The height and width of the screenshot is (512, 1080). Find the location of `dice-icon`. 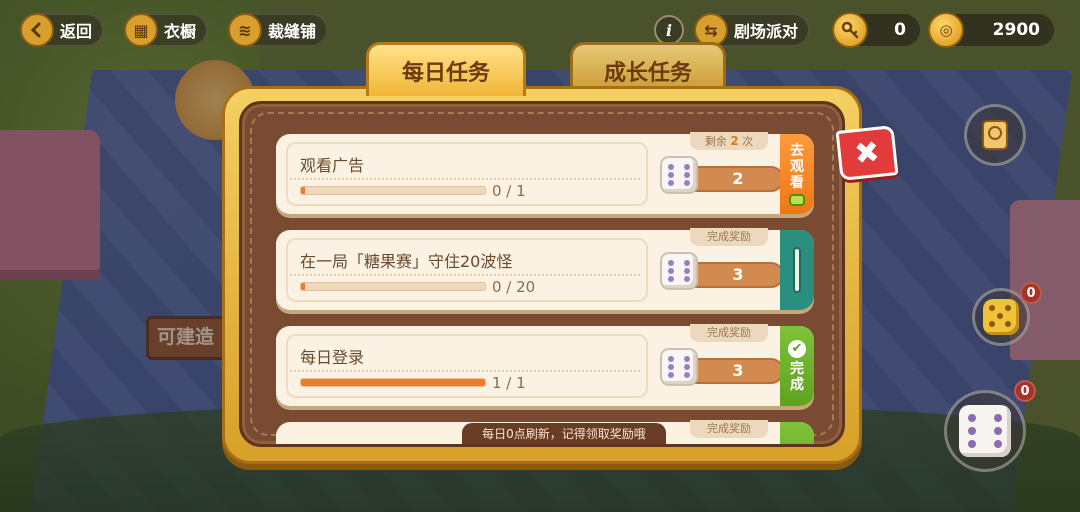

dice-icon is located at coordinates (985, 431).